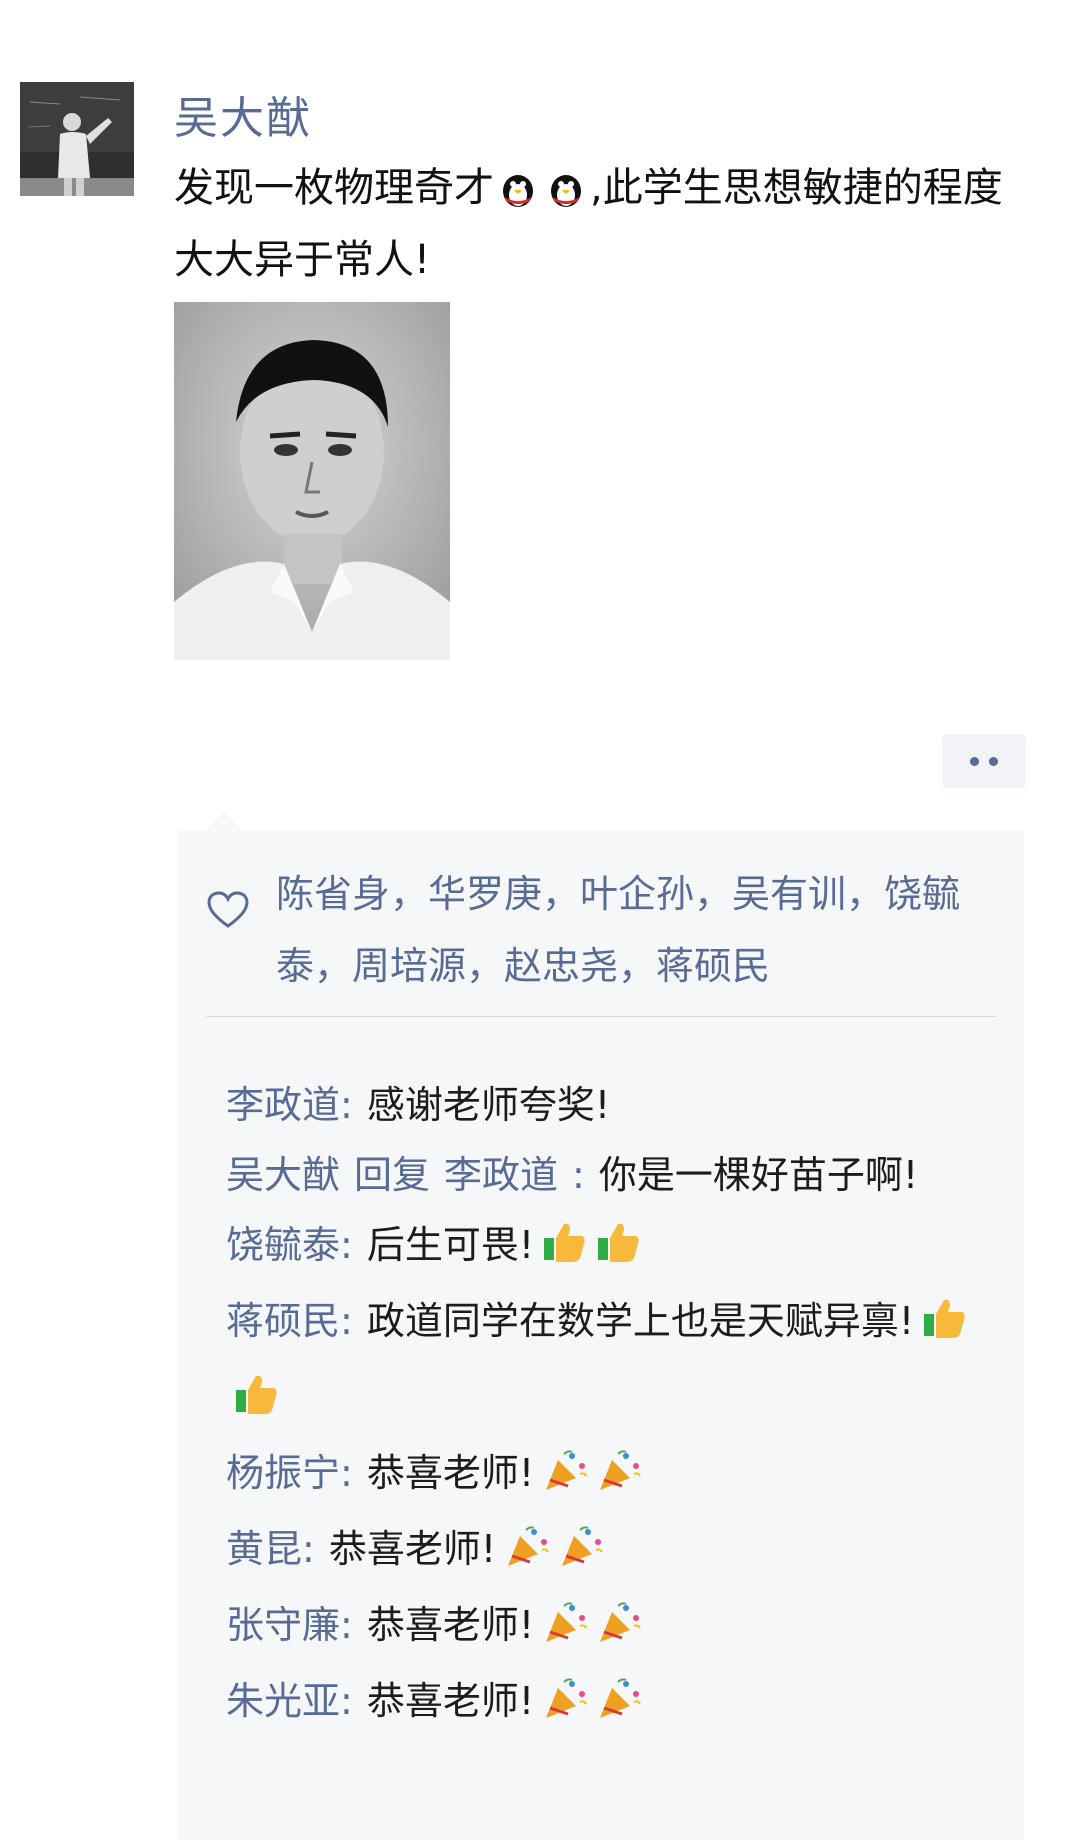 Image resolution: width=1080 pixels, height=1840 pixels. What do you see at coordinates (621, 1552) in the screenshot?
I see `comment: 黄昆: 恭喜老师!` at bounding box center [621, 1552].